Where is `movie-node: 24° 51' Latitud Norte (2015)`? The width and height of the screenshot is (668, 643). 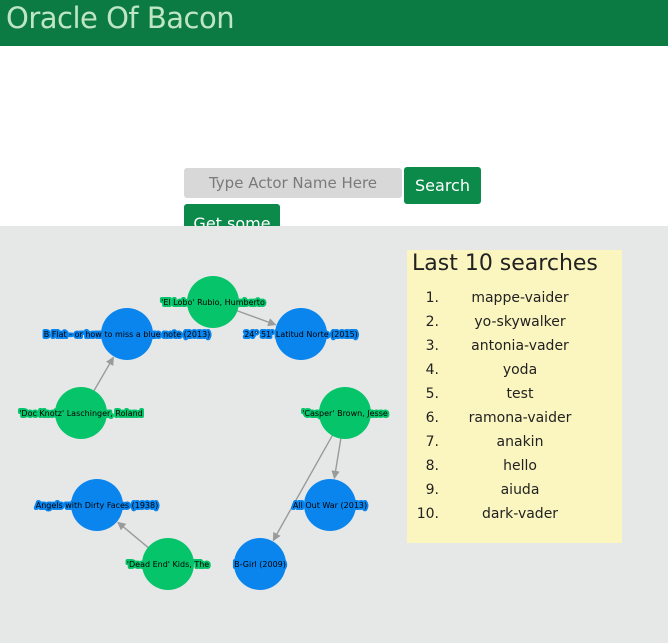 movie-node: 24° 51' Latitud Norte (2015) is located at coordinates (301, 334).